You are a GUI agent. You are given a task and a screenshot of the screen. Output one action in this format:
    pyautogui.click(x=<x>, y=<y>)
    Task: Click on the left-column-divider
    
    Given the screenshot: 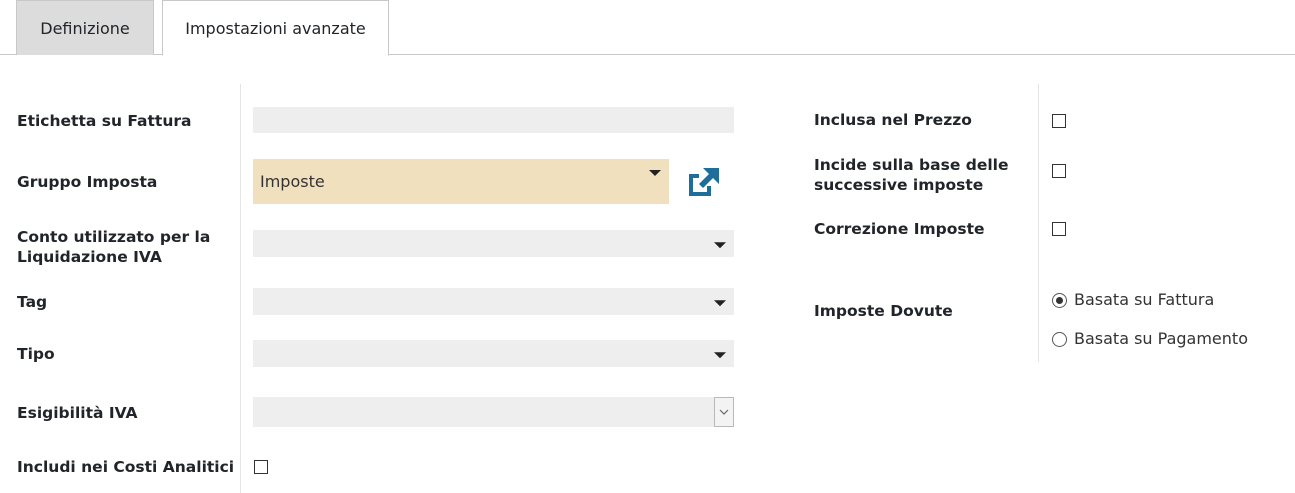 What is the action you would take?
    pyautogui.click(x=240, y=288)
    